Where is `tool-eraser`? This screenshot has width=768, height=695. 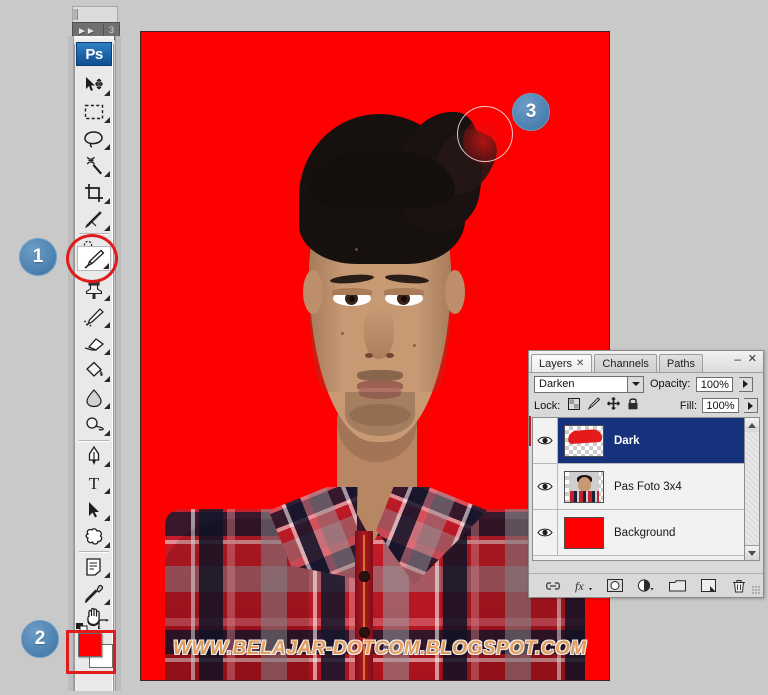
tool-eraser is located at coordinates (94, 343).